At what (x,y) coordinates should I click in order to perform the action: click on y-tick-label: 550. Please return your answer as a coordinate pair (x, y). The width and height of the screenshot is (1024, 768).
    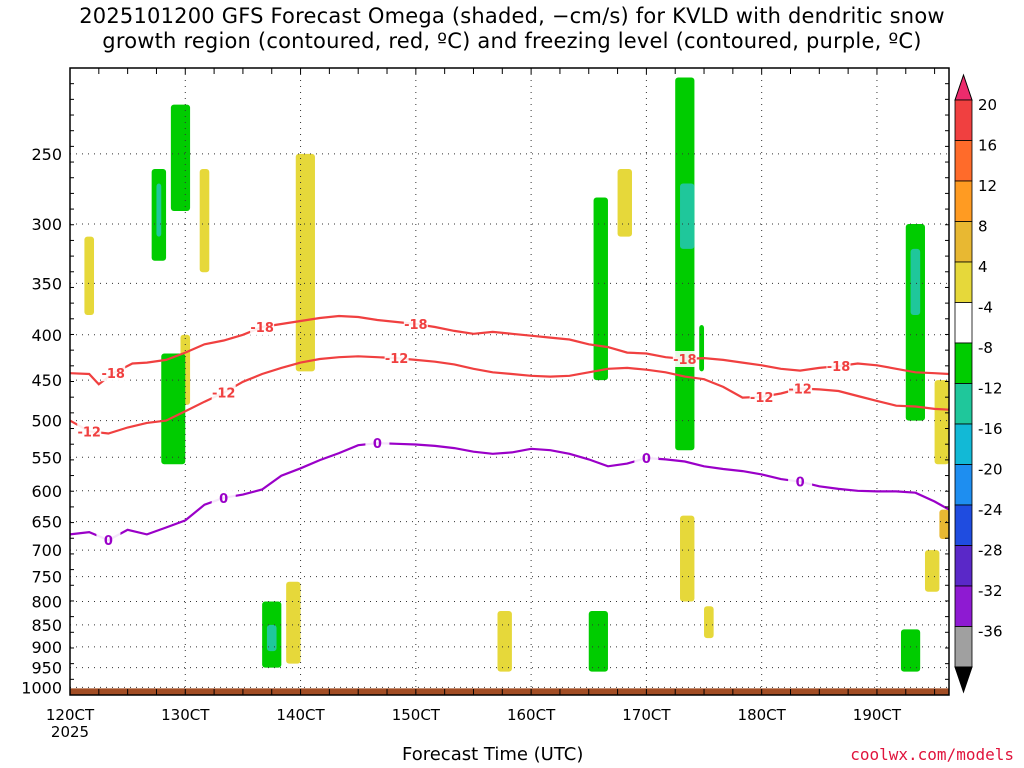
    Looking at the image, I should click on (46, 457).